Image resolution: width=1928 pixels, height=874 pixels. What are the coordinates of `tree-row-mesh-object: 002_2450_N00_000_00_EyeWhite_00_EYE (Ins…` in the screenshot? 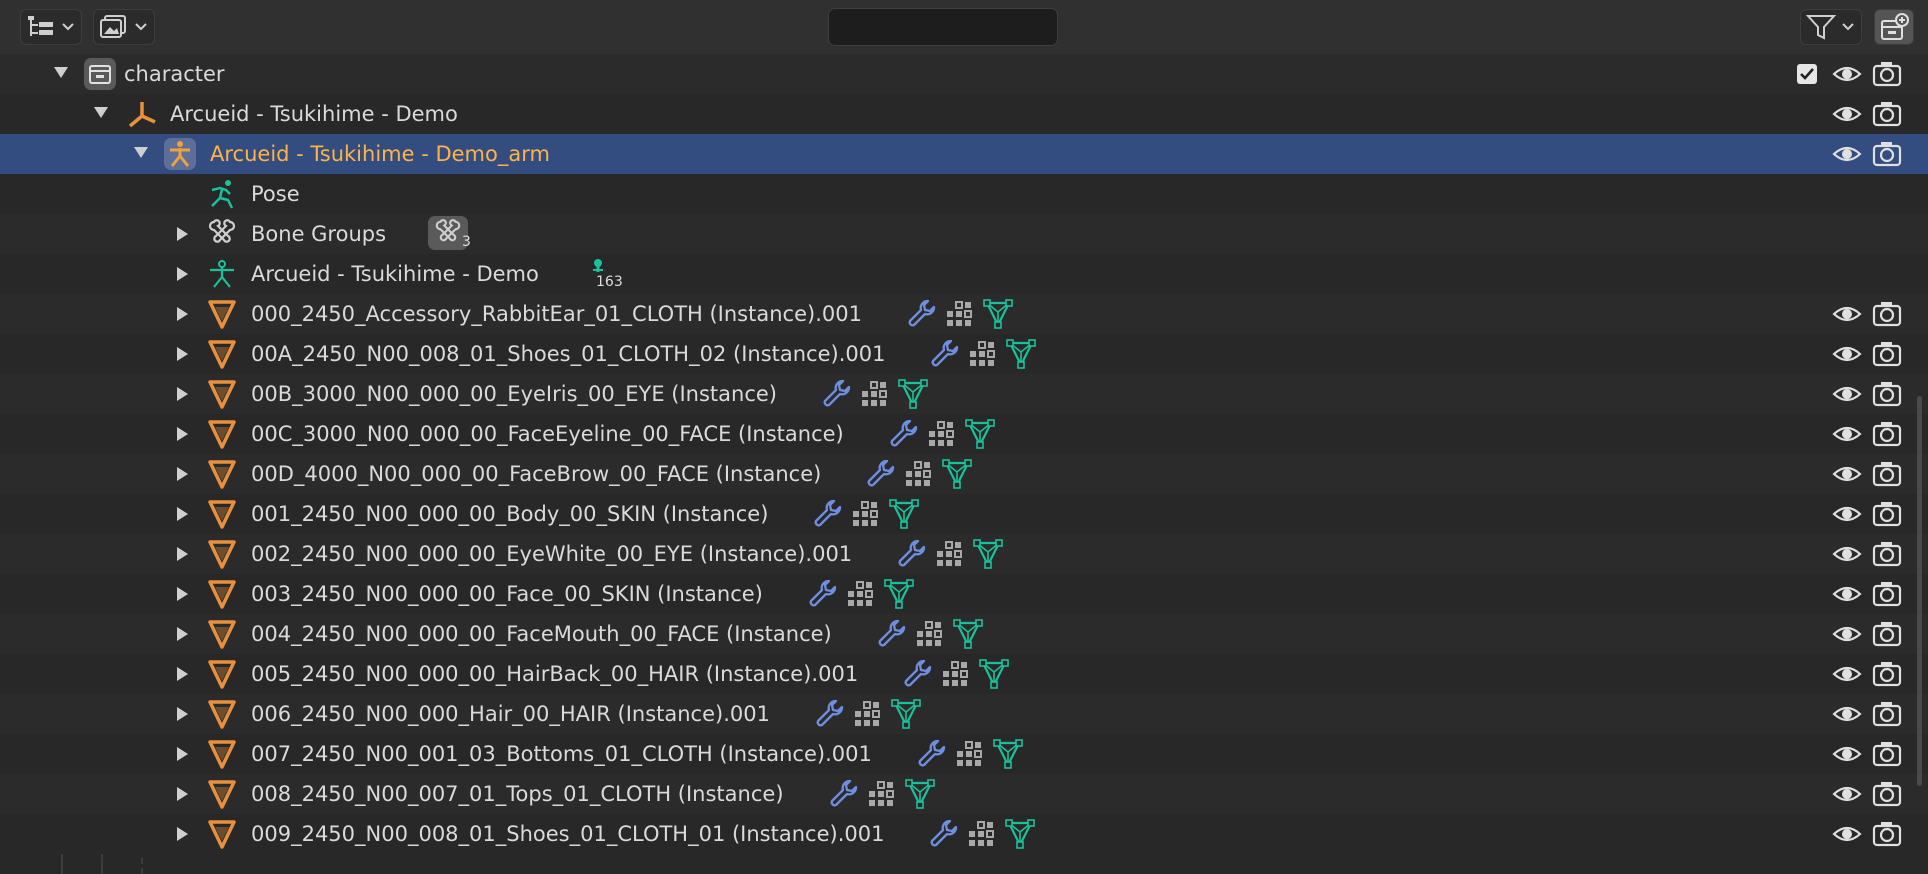 It's located at (964, 554).